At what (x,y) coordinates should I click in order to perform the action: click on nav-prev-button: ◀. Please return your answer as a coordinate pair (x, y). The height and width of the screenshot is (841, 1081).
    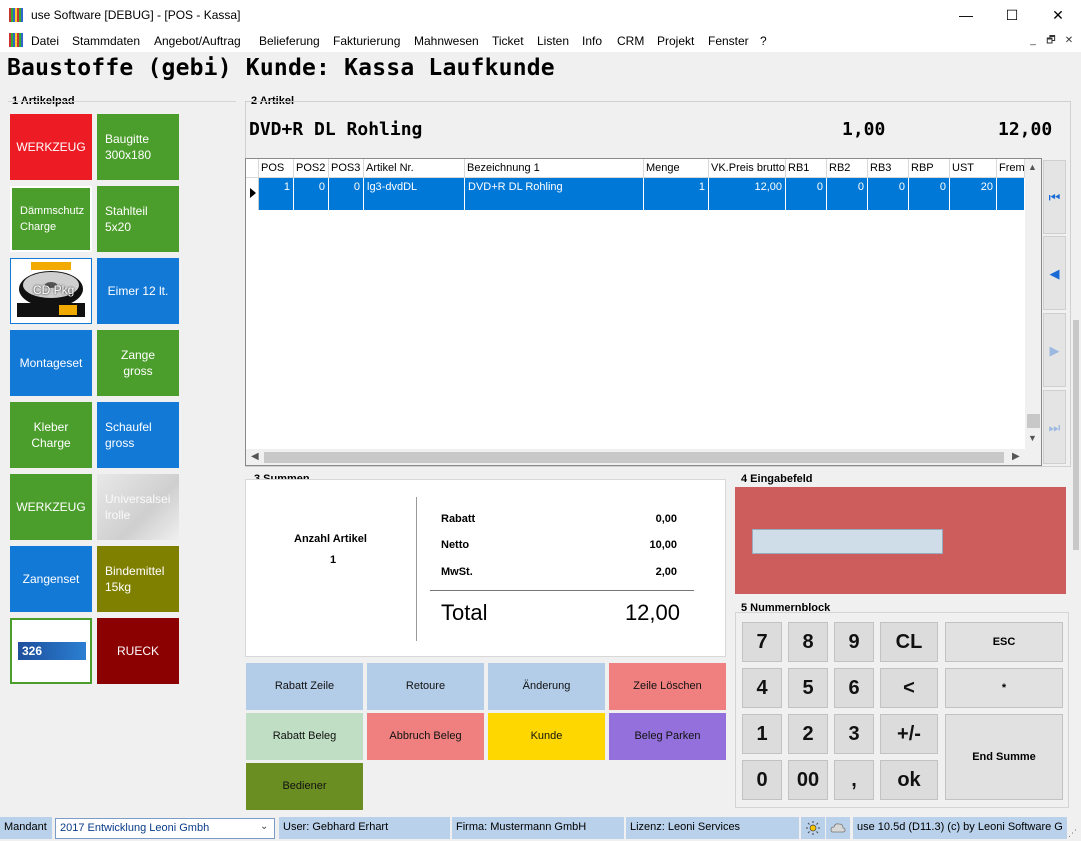
    Looking at the image, I should click on (1054, 273).